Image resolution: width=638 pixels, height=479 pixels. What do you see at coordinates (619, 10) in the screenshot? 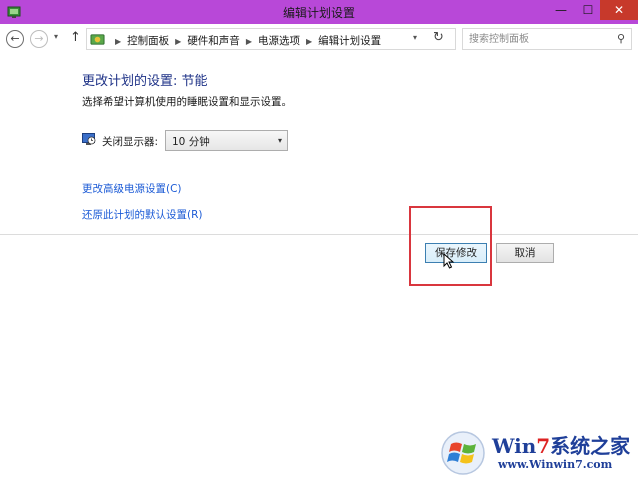
I see `close-button: ✕` at bounding box center [619, 10].